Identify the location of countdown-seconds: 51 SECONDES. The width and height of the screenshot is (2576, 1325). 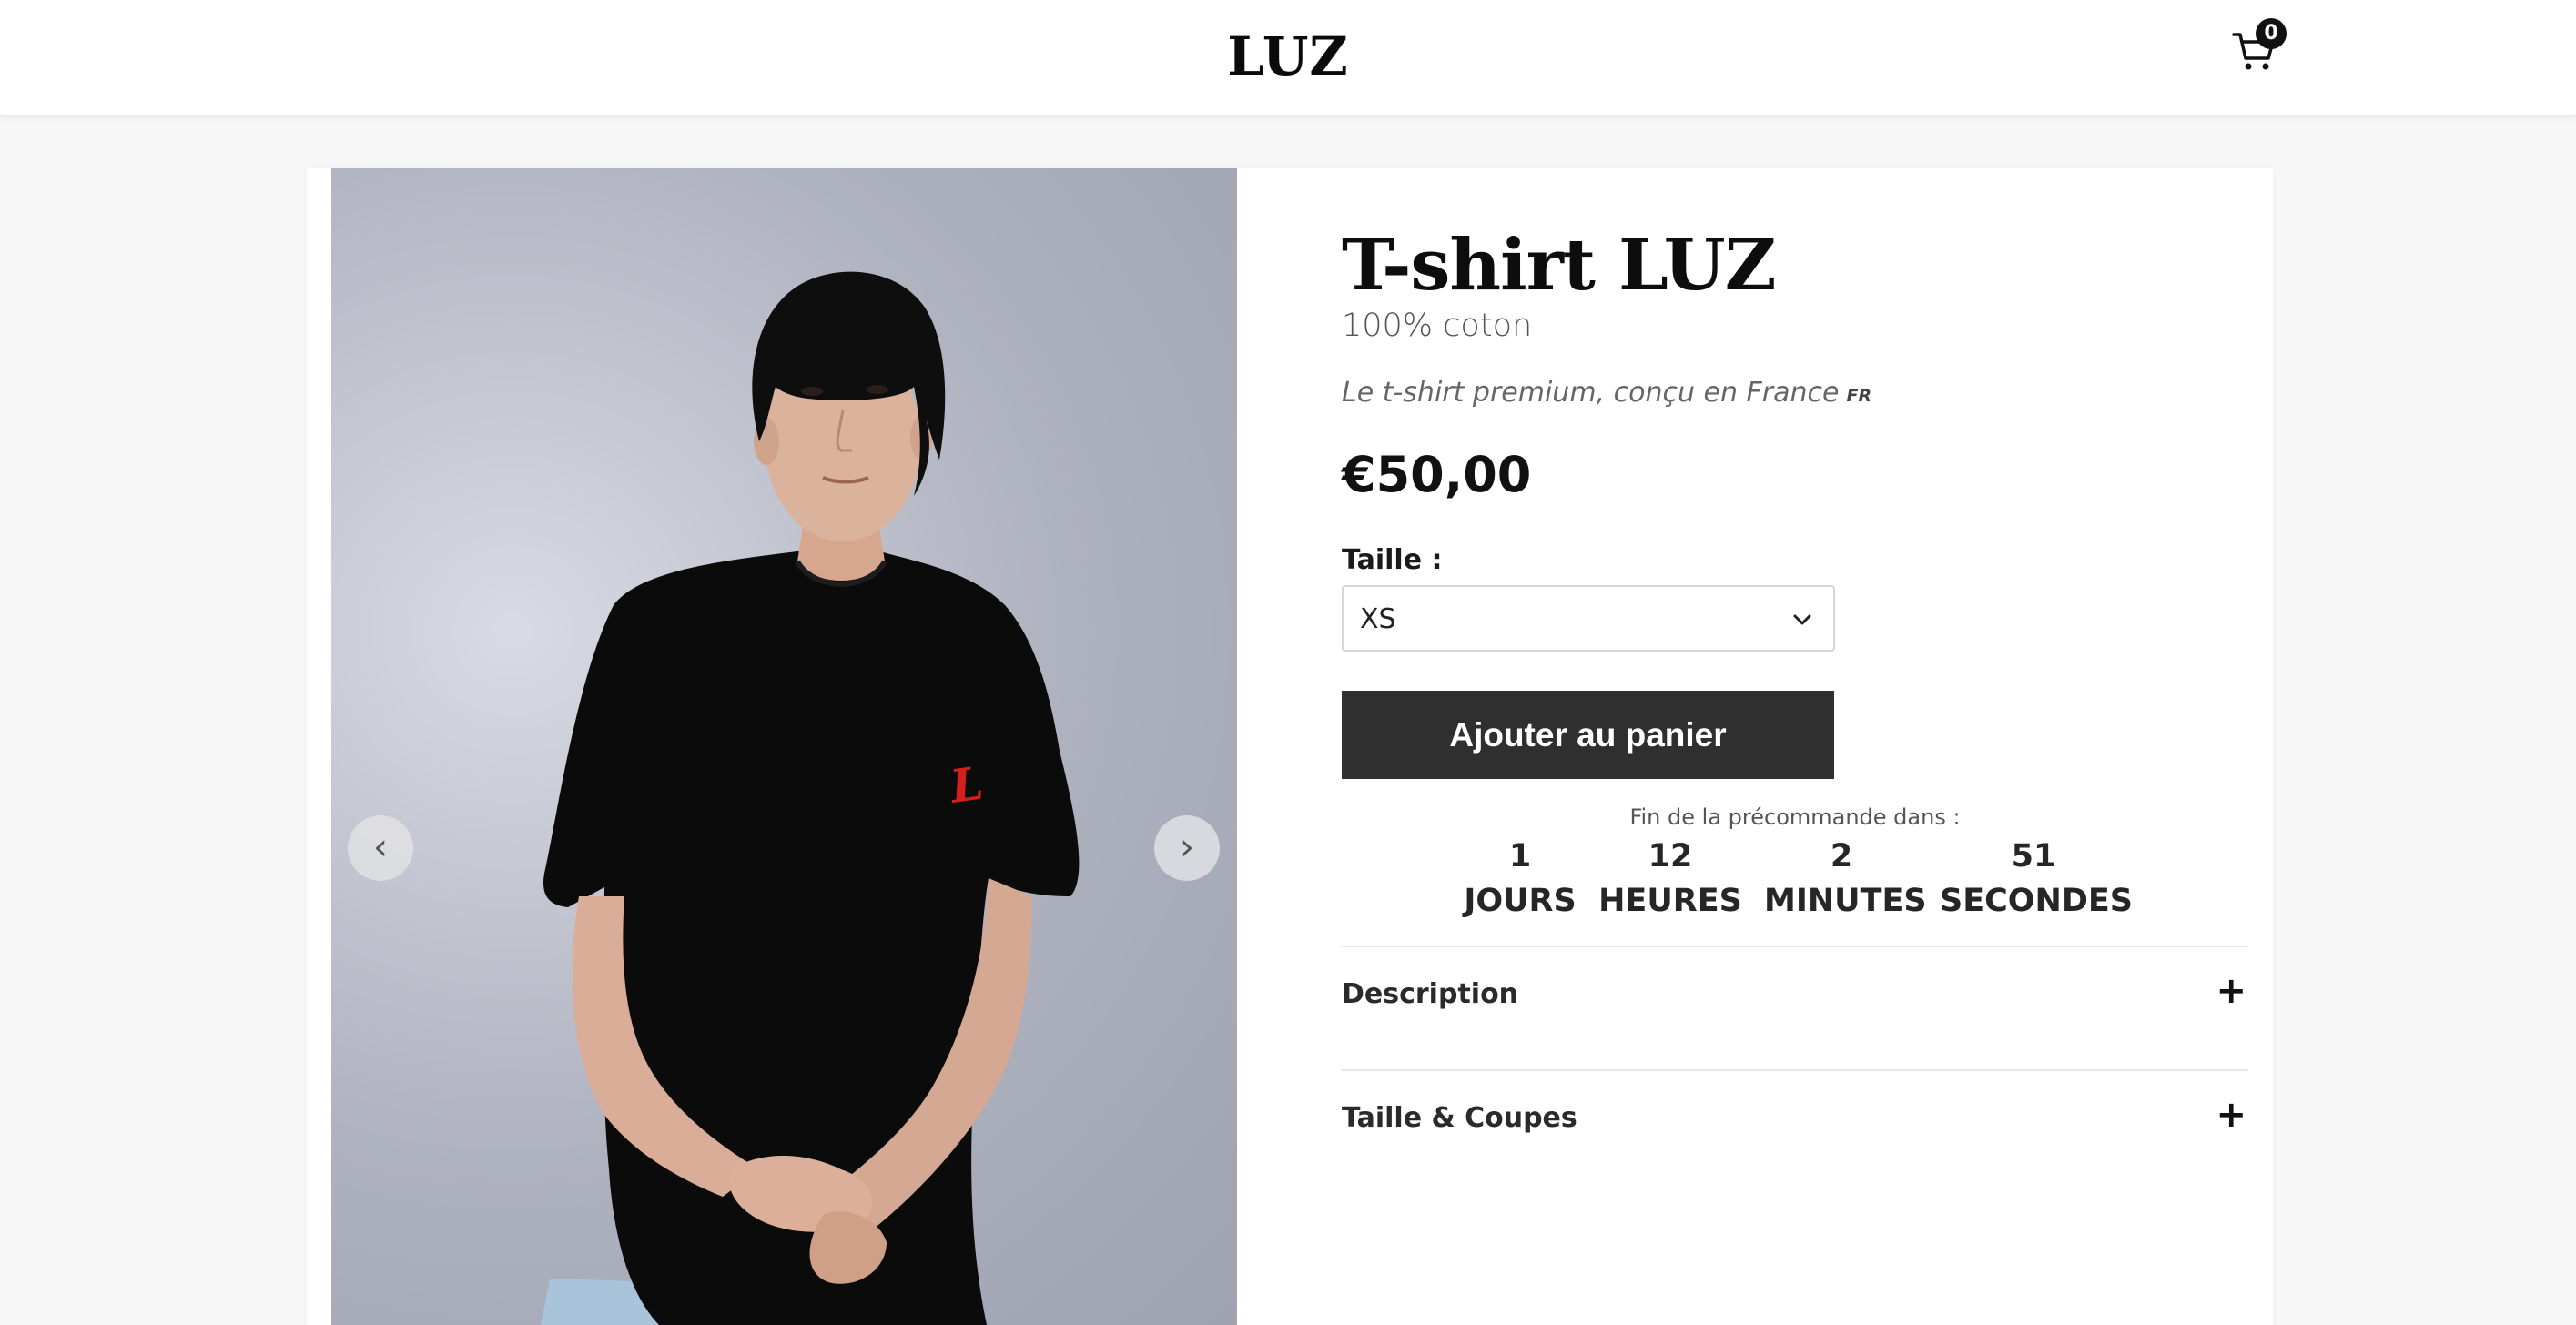
(2037, 879).